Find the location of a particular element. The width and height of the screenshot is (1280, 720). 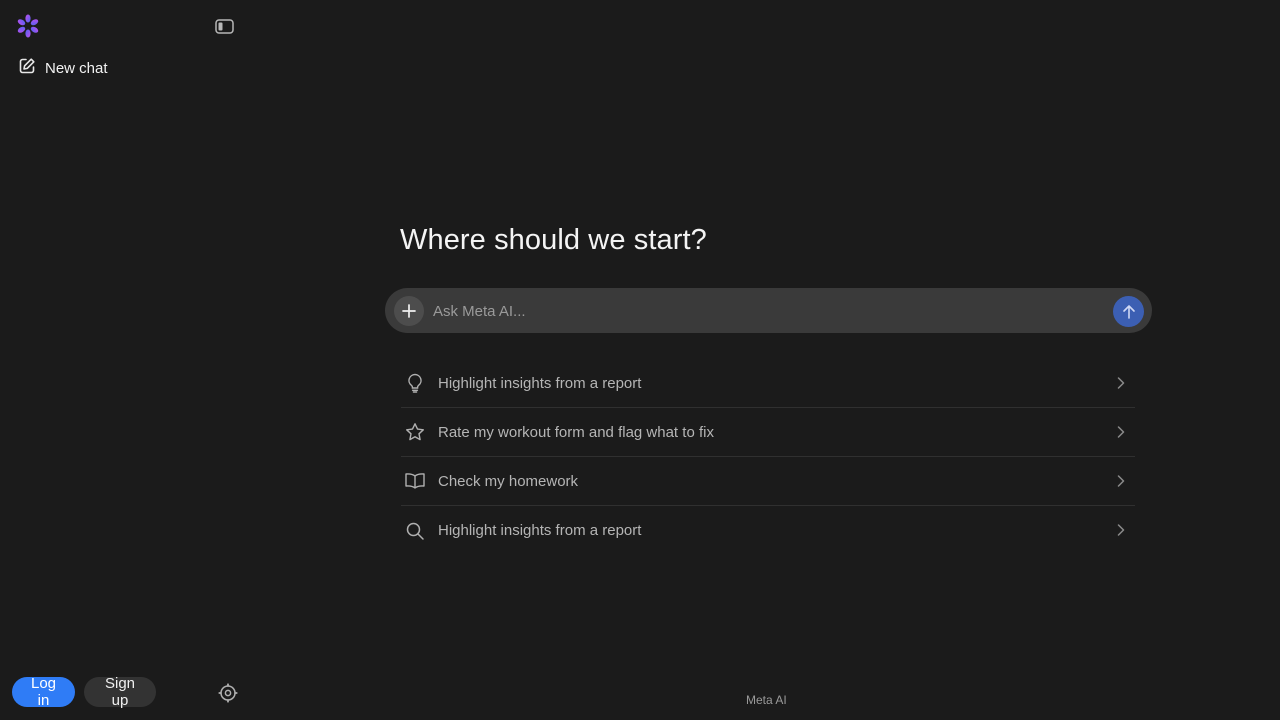

lightbulb-icon is located at coordinates (415, 383).